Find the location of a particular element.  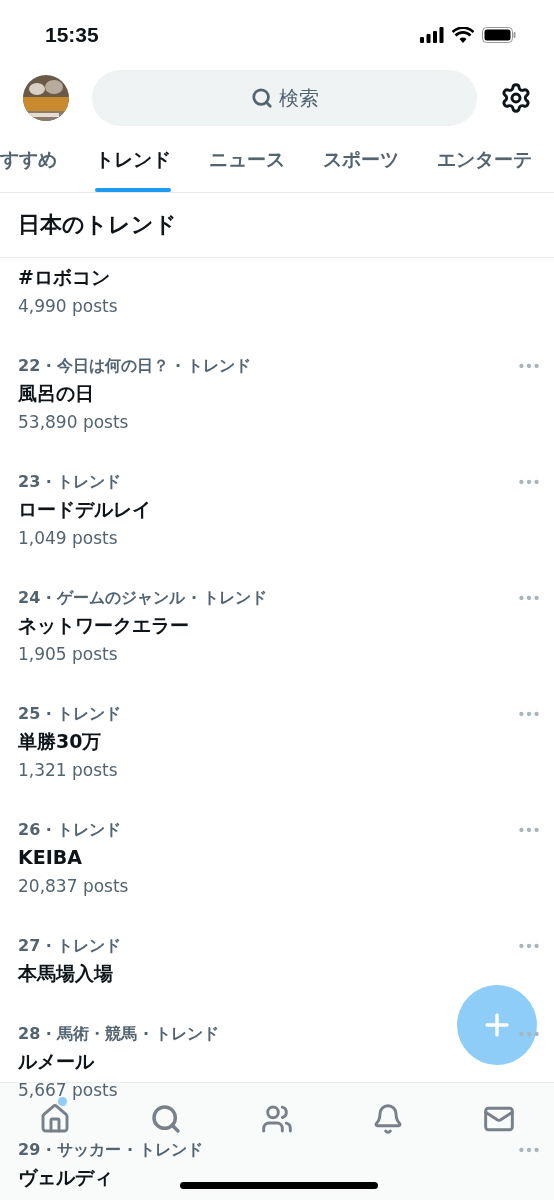

tab: すすめ is located at coordinates (33, 159).